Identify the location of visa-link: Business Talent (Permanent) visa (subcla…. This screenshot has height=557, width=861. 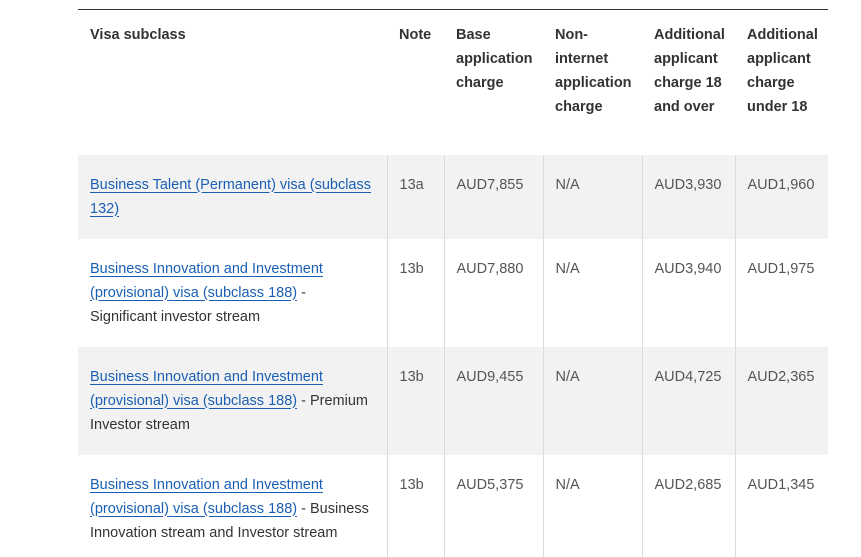
(230, 197).